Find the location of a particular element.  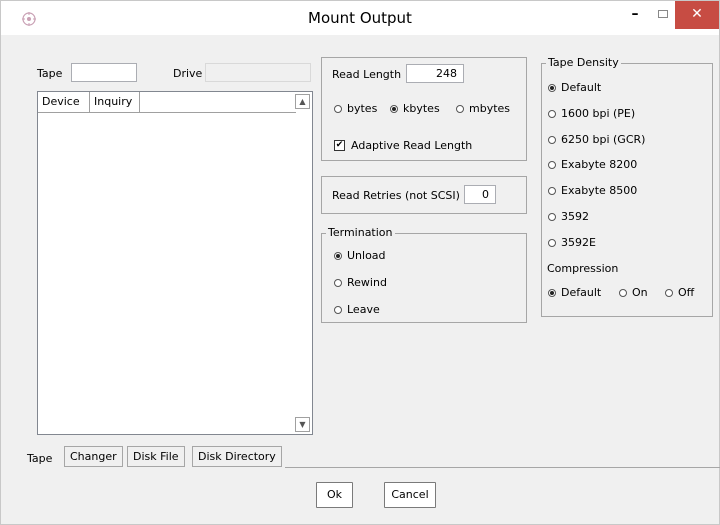

density-radio-3592e: 3592E is located at coordinates (572, 242).